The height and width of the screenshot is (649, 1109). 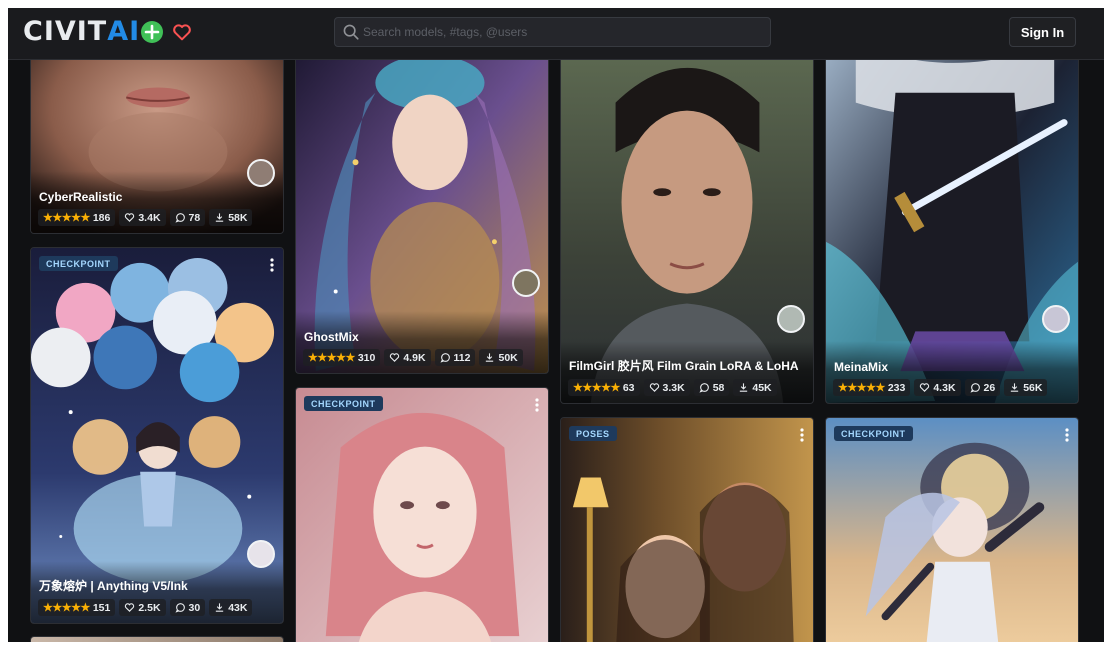 I want to click on likes-count: 4.9K, so click(x=414, y=357).